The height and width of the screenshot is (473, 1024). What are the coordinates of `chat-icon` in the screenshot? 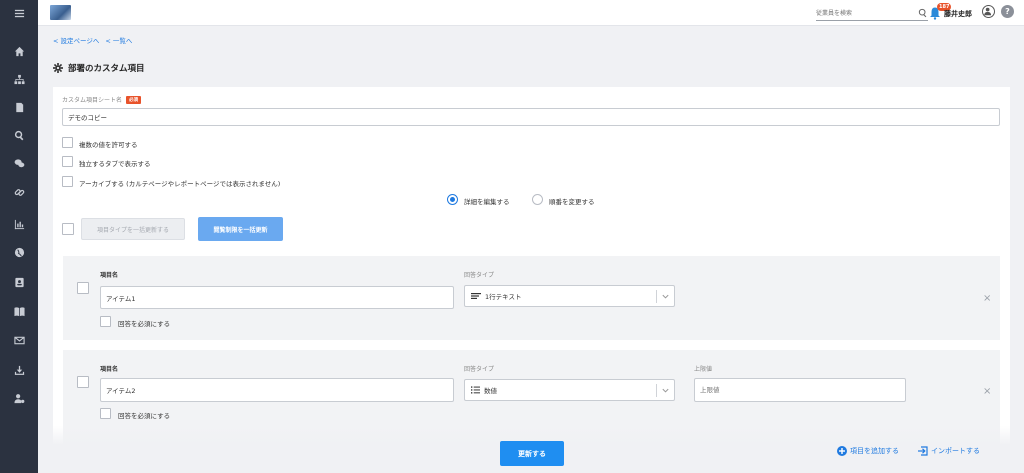 It's located at (19, 163).